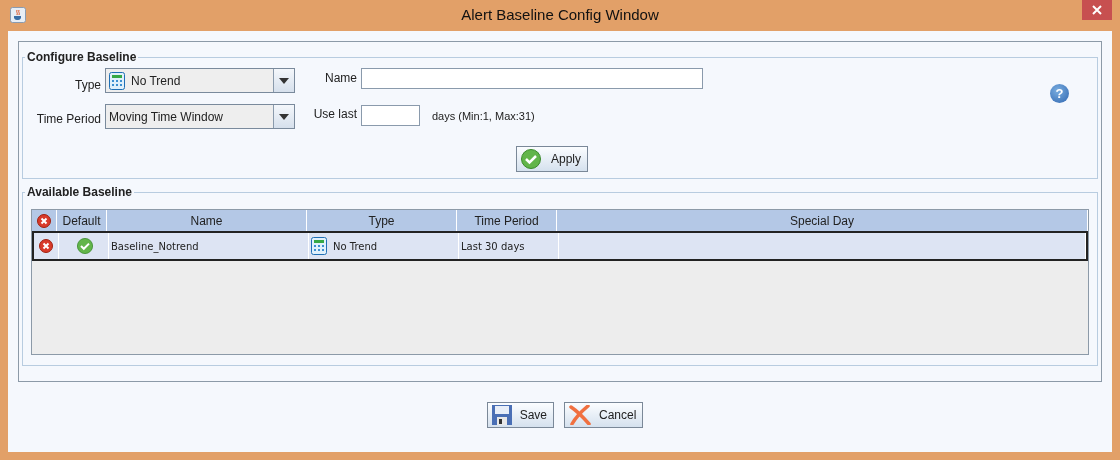 This screenshot has height=460, width=1120. Describe the element at coordinates (82, 220) in the screenshot. I see `column-header: Default` at that location.